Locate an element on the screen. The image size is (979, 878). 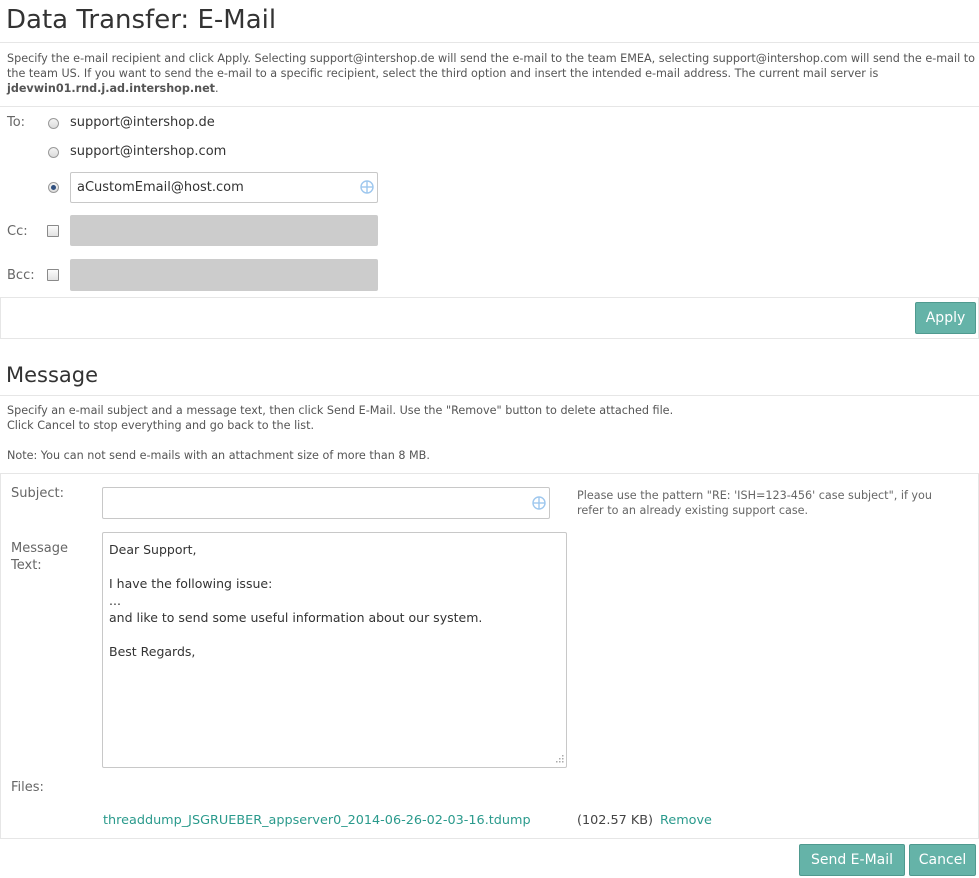
option-support-com-label: support@intershop.com is located at coordinates (148, 151).